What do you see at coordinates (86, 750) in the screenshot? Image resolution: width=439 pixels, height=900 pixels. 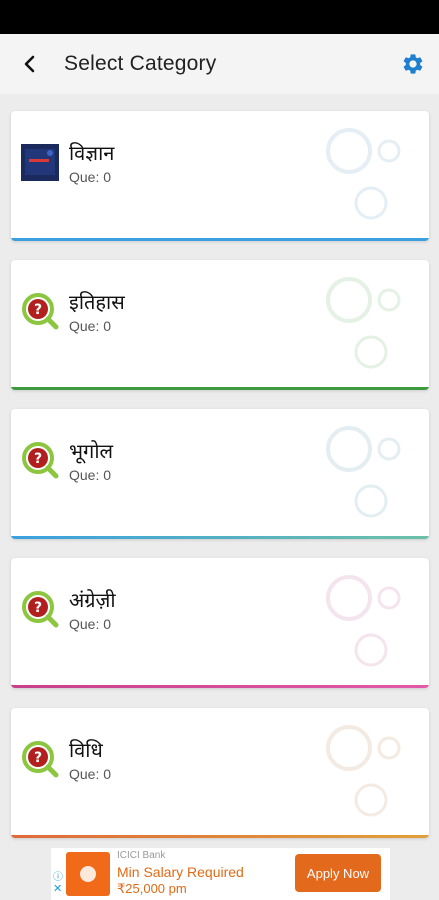 I see `category-name: विधि` at bounding box center [86, 750].